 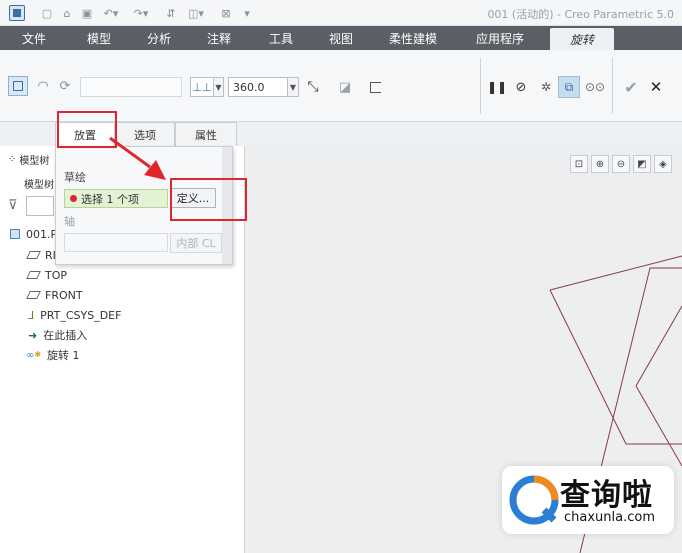 What do you see at coordinates (33, 335) in the screenshot?
I see `insert-arrow-icon: ➜` at bounding box center [33, 335].